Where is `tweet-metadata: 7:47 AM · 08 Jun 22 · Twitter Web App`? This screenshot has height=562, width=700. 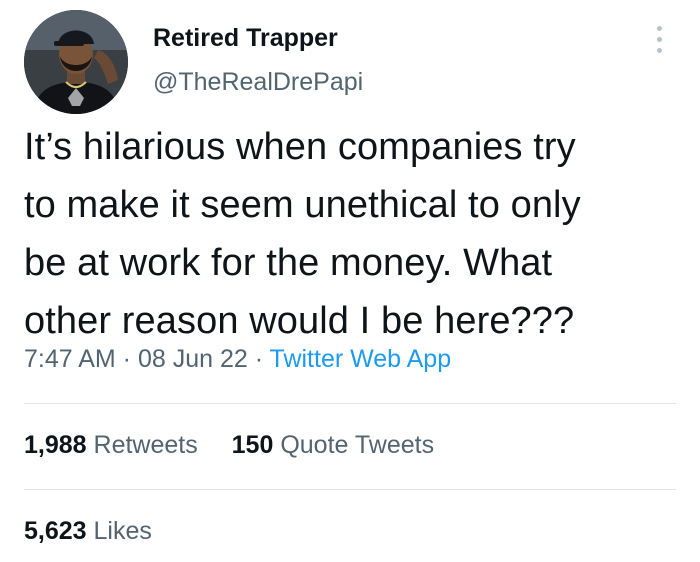 tweet-metadata: 7:47 AM · 08 Jun 22 · Twitter Web App is located at coordinates (237, 359).